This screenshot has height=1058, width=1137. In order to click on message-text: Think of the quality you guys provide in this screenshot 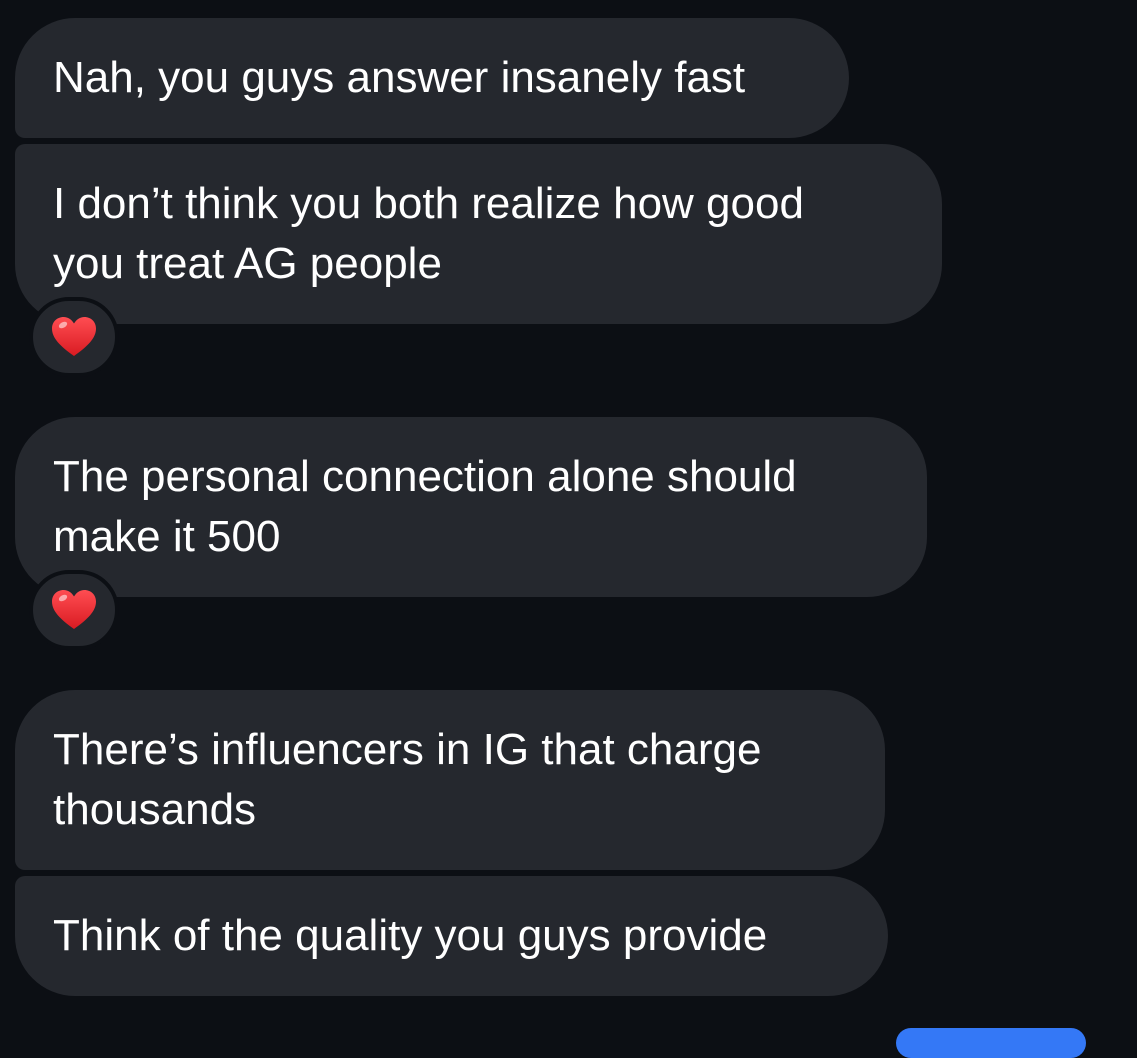, I will do `click(410, 935)`.